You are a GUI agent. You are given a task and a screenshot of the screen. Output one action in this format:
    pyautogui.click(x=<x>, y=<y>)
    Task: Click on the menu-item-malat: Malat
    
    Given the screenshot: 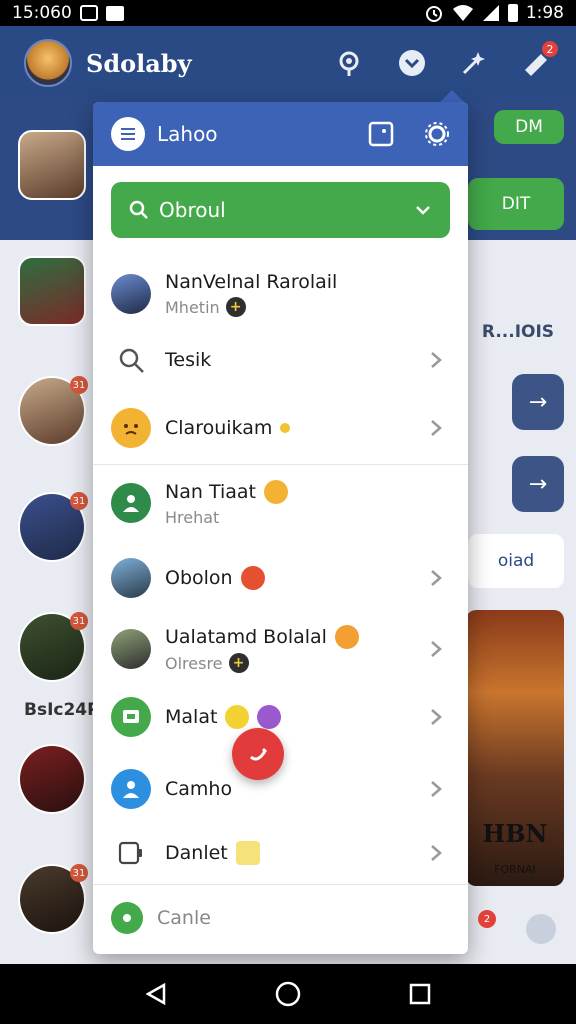 What is the action you would take?
    pyautogui.click(x=280, y=717)
    